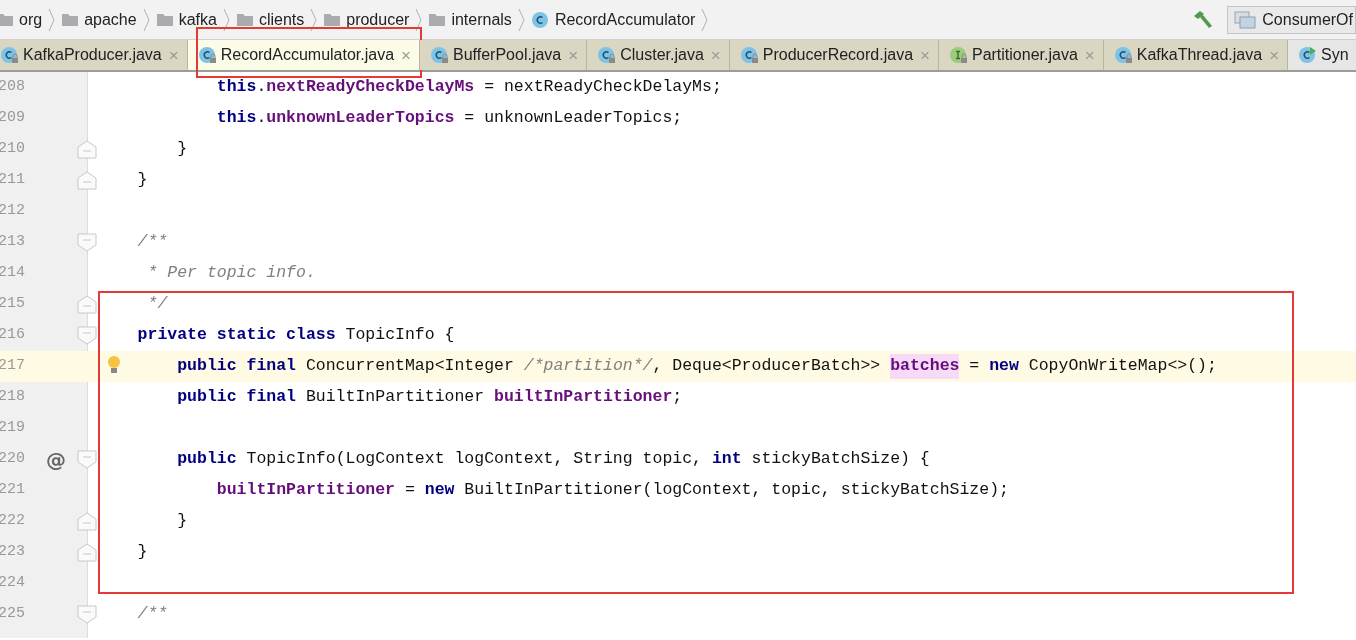 The height and width of the screenshot is (640, 1356). What do you see at coordinates (31, 19) in the screenshot?
I see `breadcrumb-item: org` at bounding box center [31, 19].